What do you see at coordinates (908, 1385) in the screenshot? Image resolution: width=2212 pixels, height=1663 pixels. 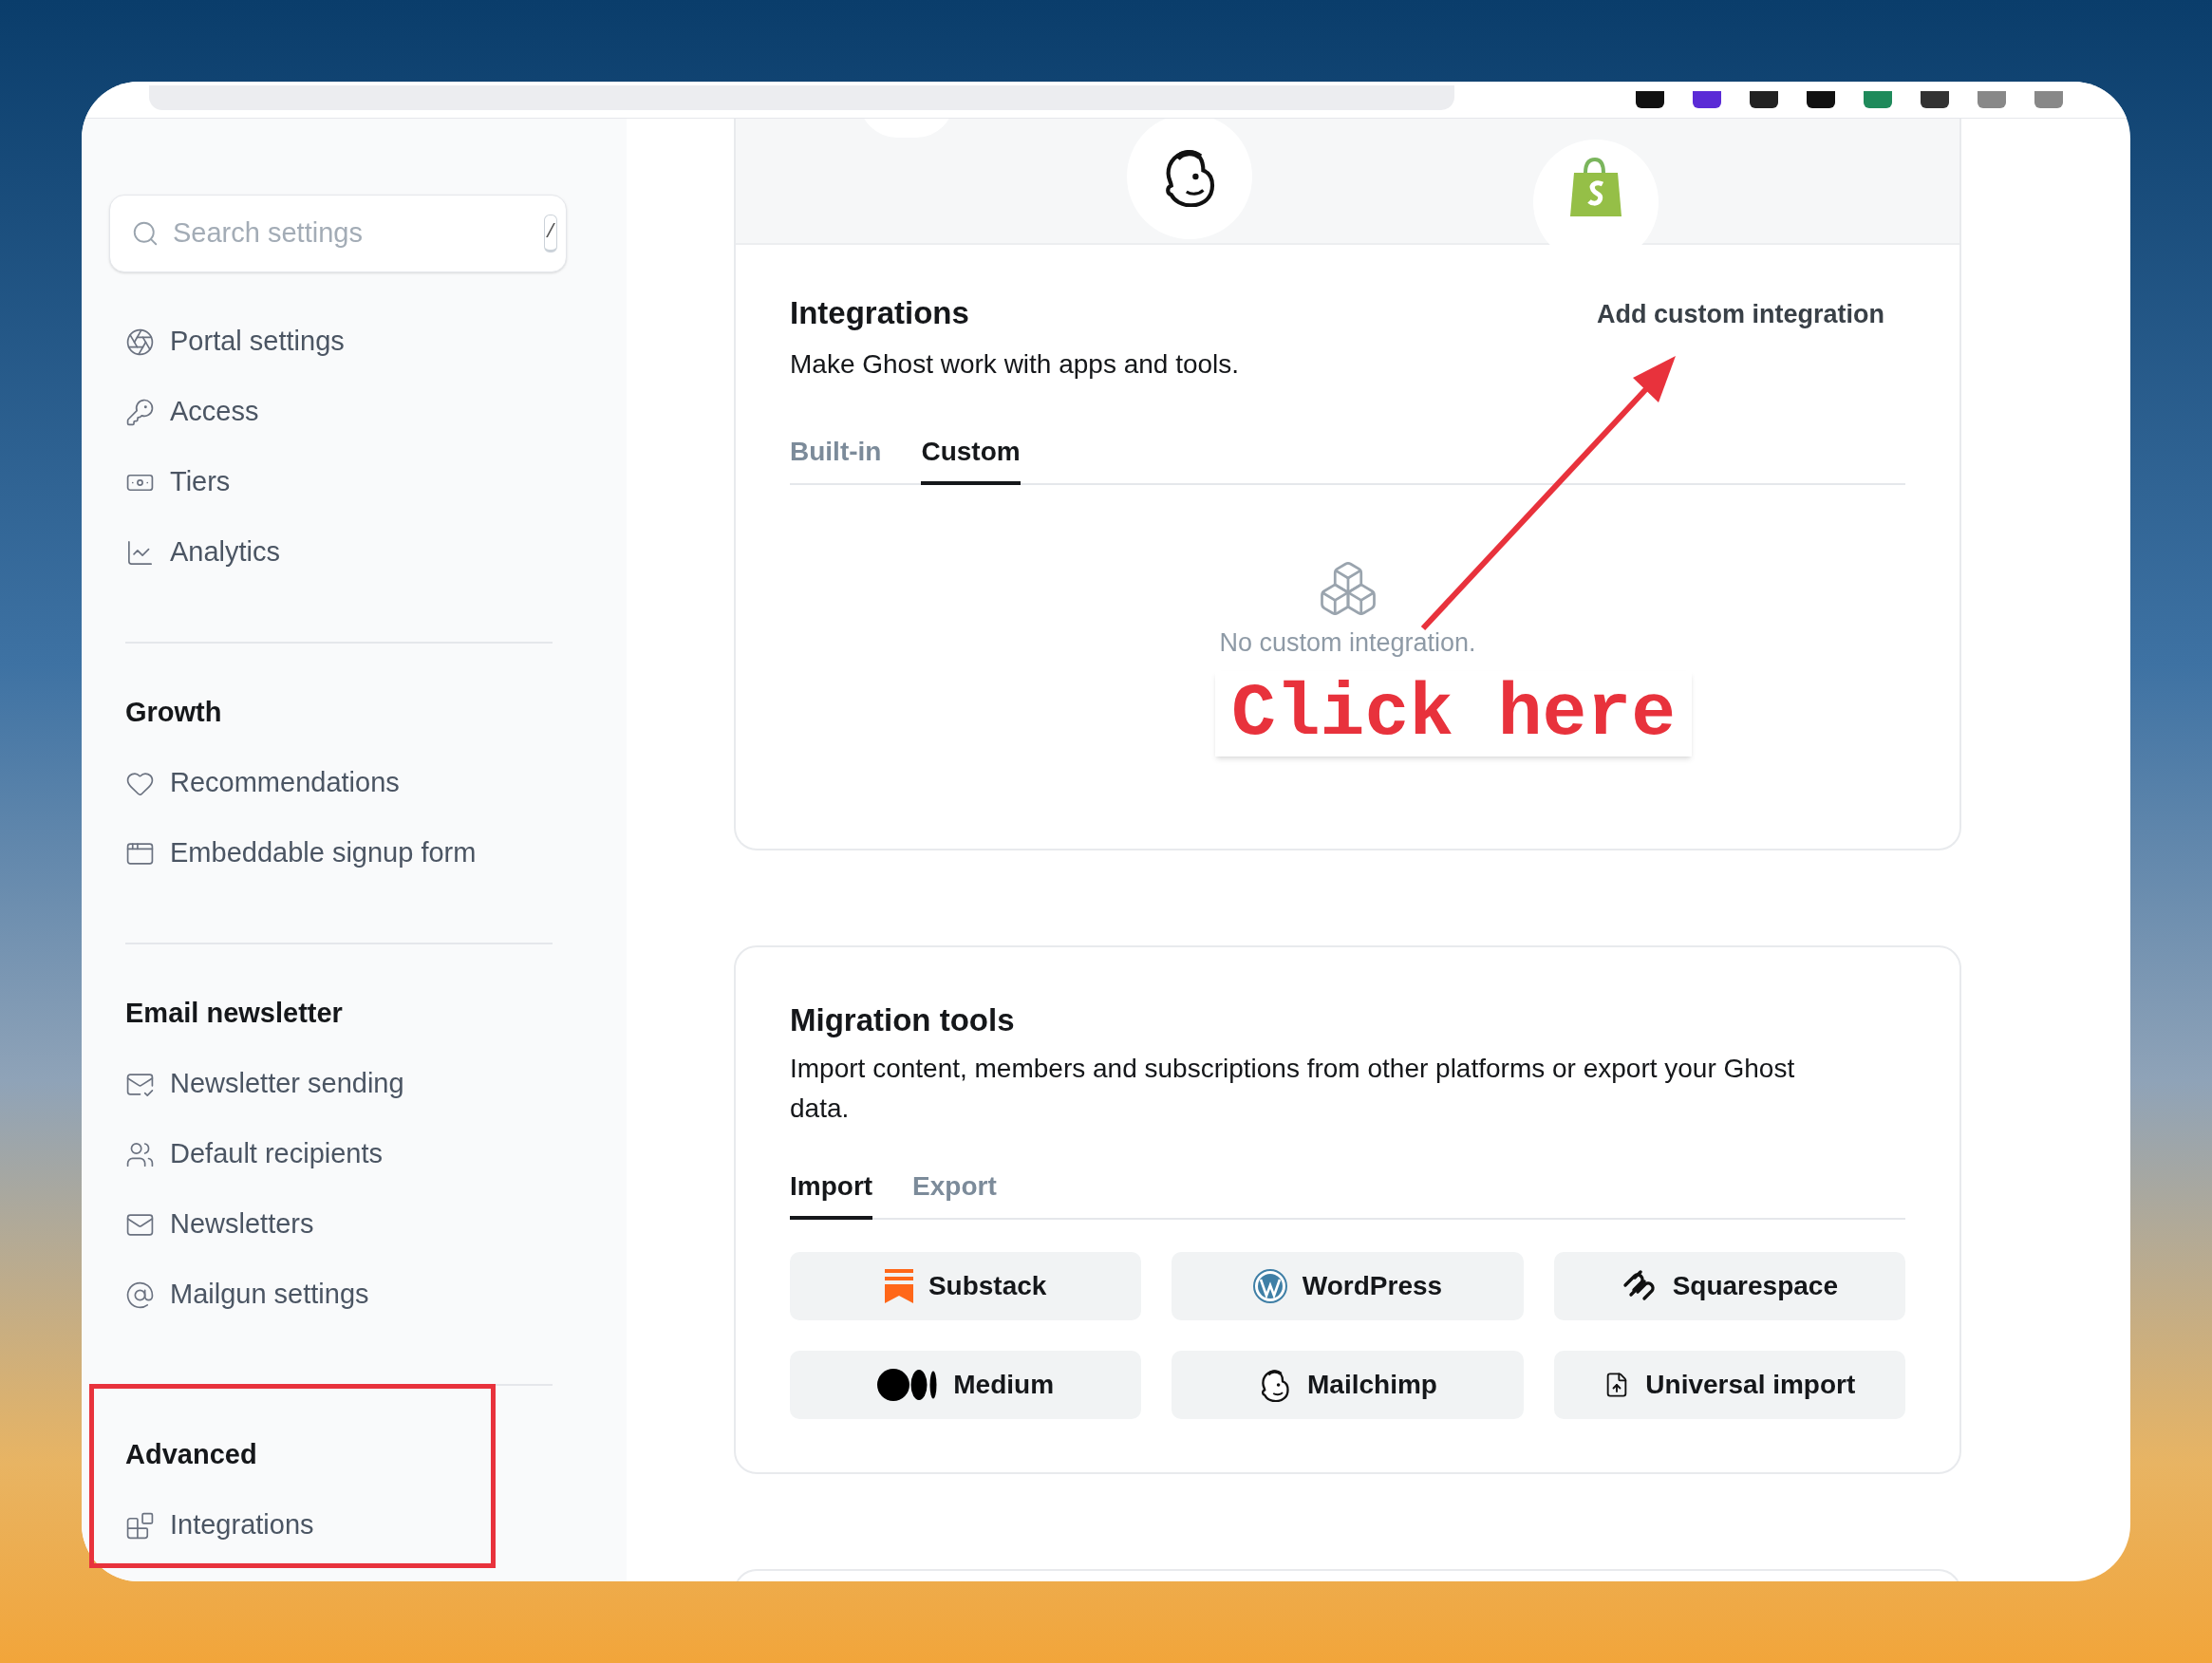 I see `medium-logo-icon` at bounding box center [908, 1385].